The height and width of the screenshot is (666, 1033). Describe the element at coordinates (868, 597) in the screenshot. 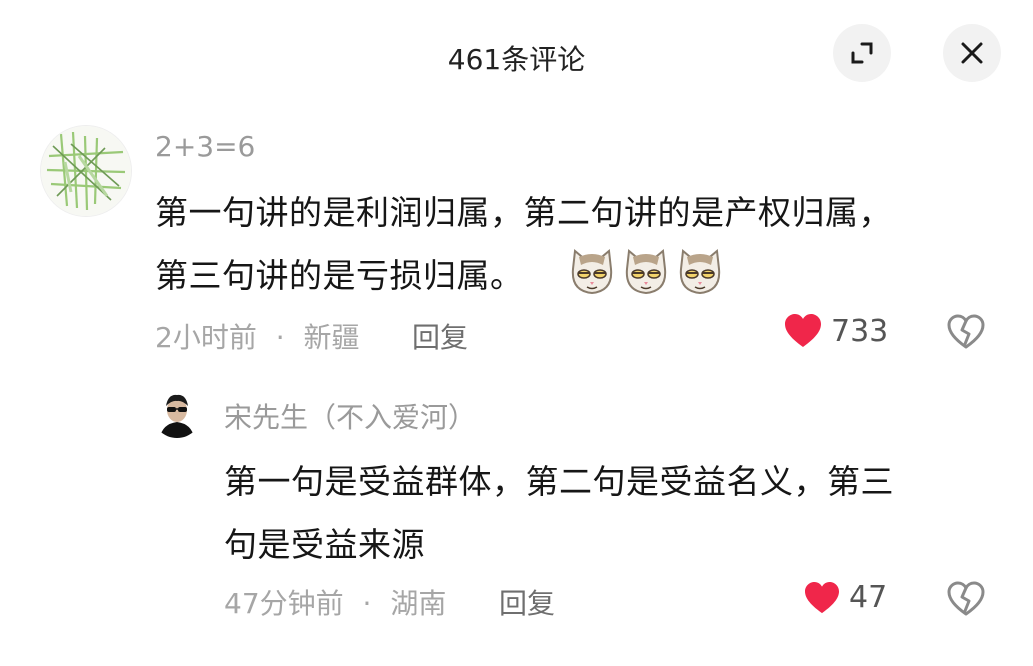

I see `reply-like-count: 47` at that location.